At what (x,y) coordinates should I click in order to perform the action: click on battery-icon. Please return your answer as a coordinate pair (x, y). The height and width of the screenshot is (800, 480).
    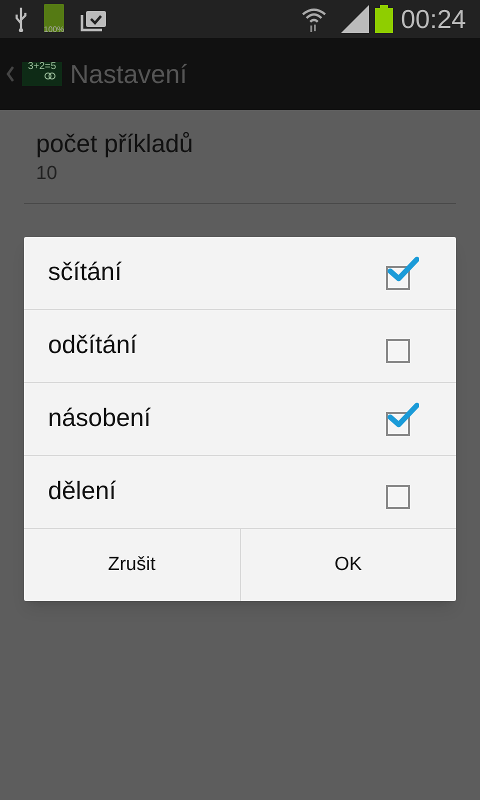
    Looking at the image, I should click on (54, 18).